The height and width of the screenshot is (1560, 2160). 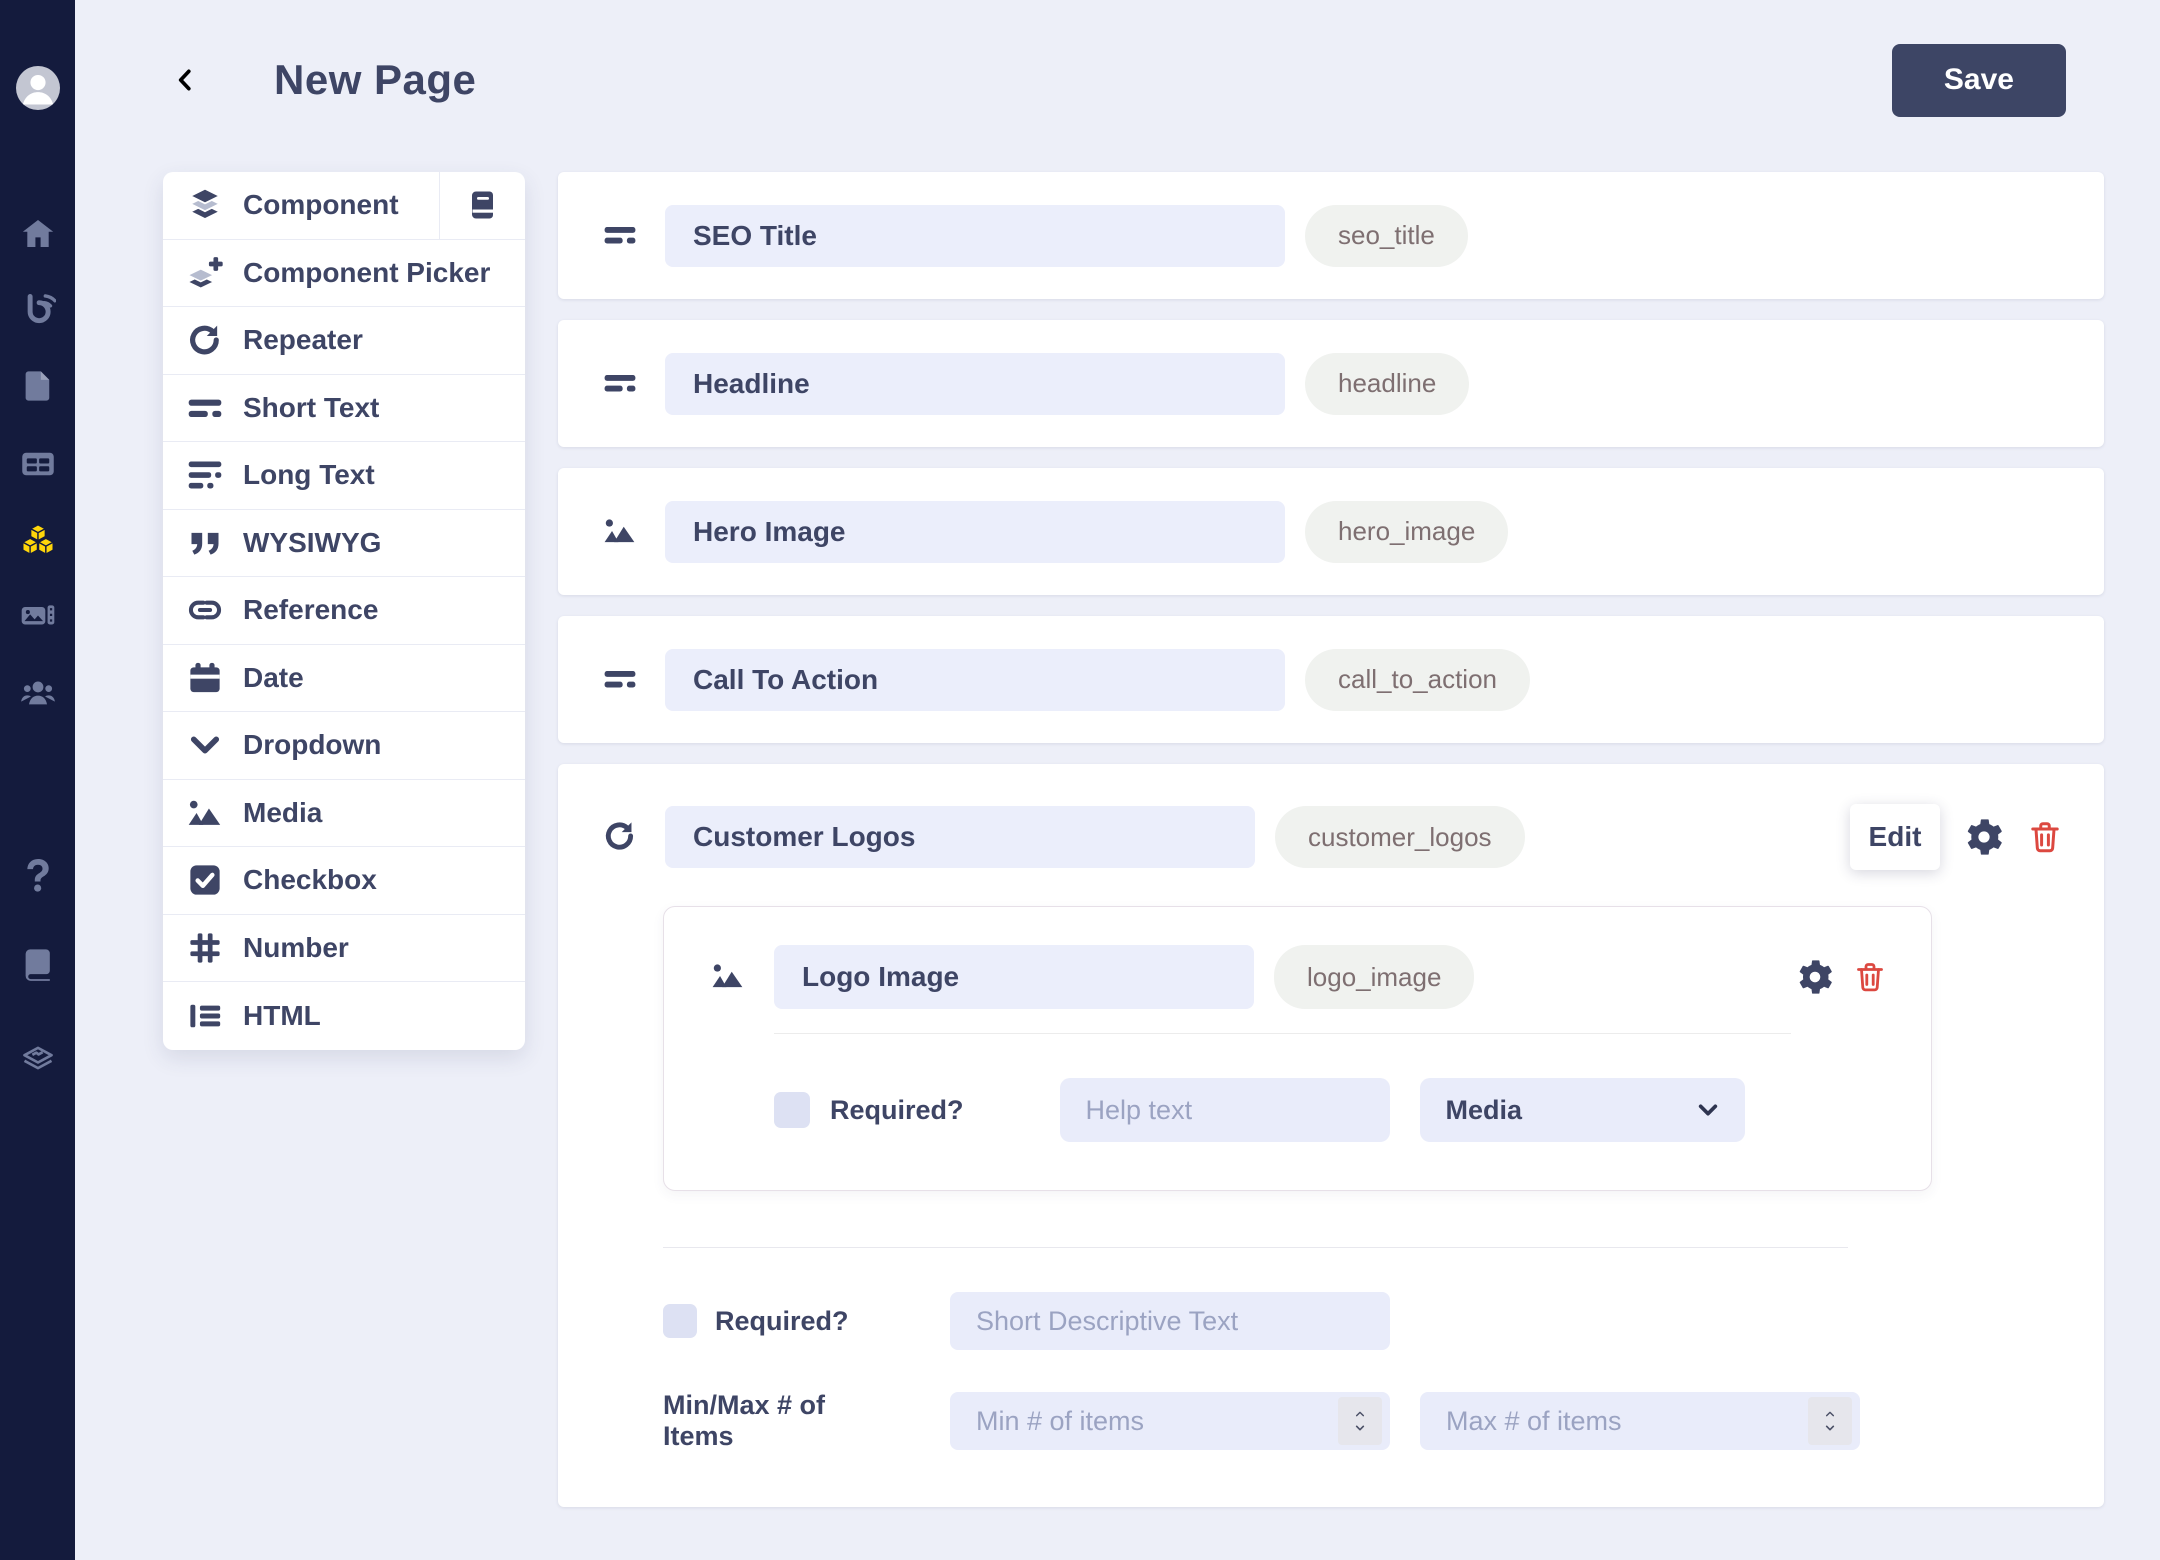 What do you see at coordinates (1386, 235) in the screenshot?
I see `field-slug-badge: seo_title` at bounding box center [1386, 235].